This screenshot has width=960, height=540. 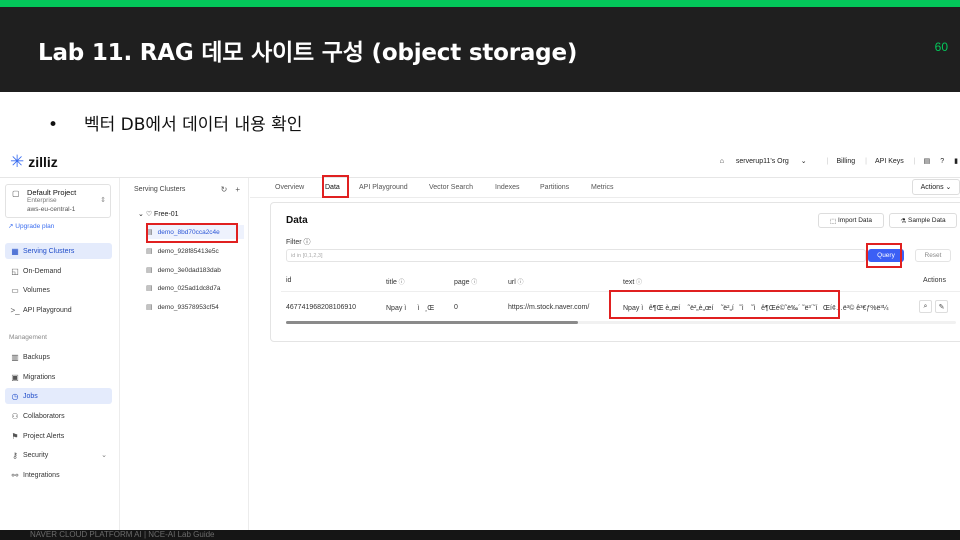 I want to click on actions-menu-button: Actions ⌄, so click(x=936, y=187).